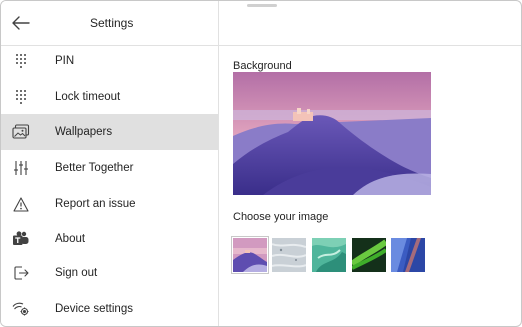  I want to click on wallpaper-thumbnail-green-aurora, so click(369, 255).